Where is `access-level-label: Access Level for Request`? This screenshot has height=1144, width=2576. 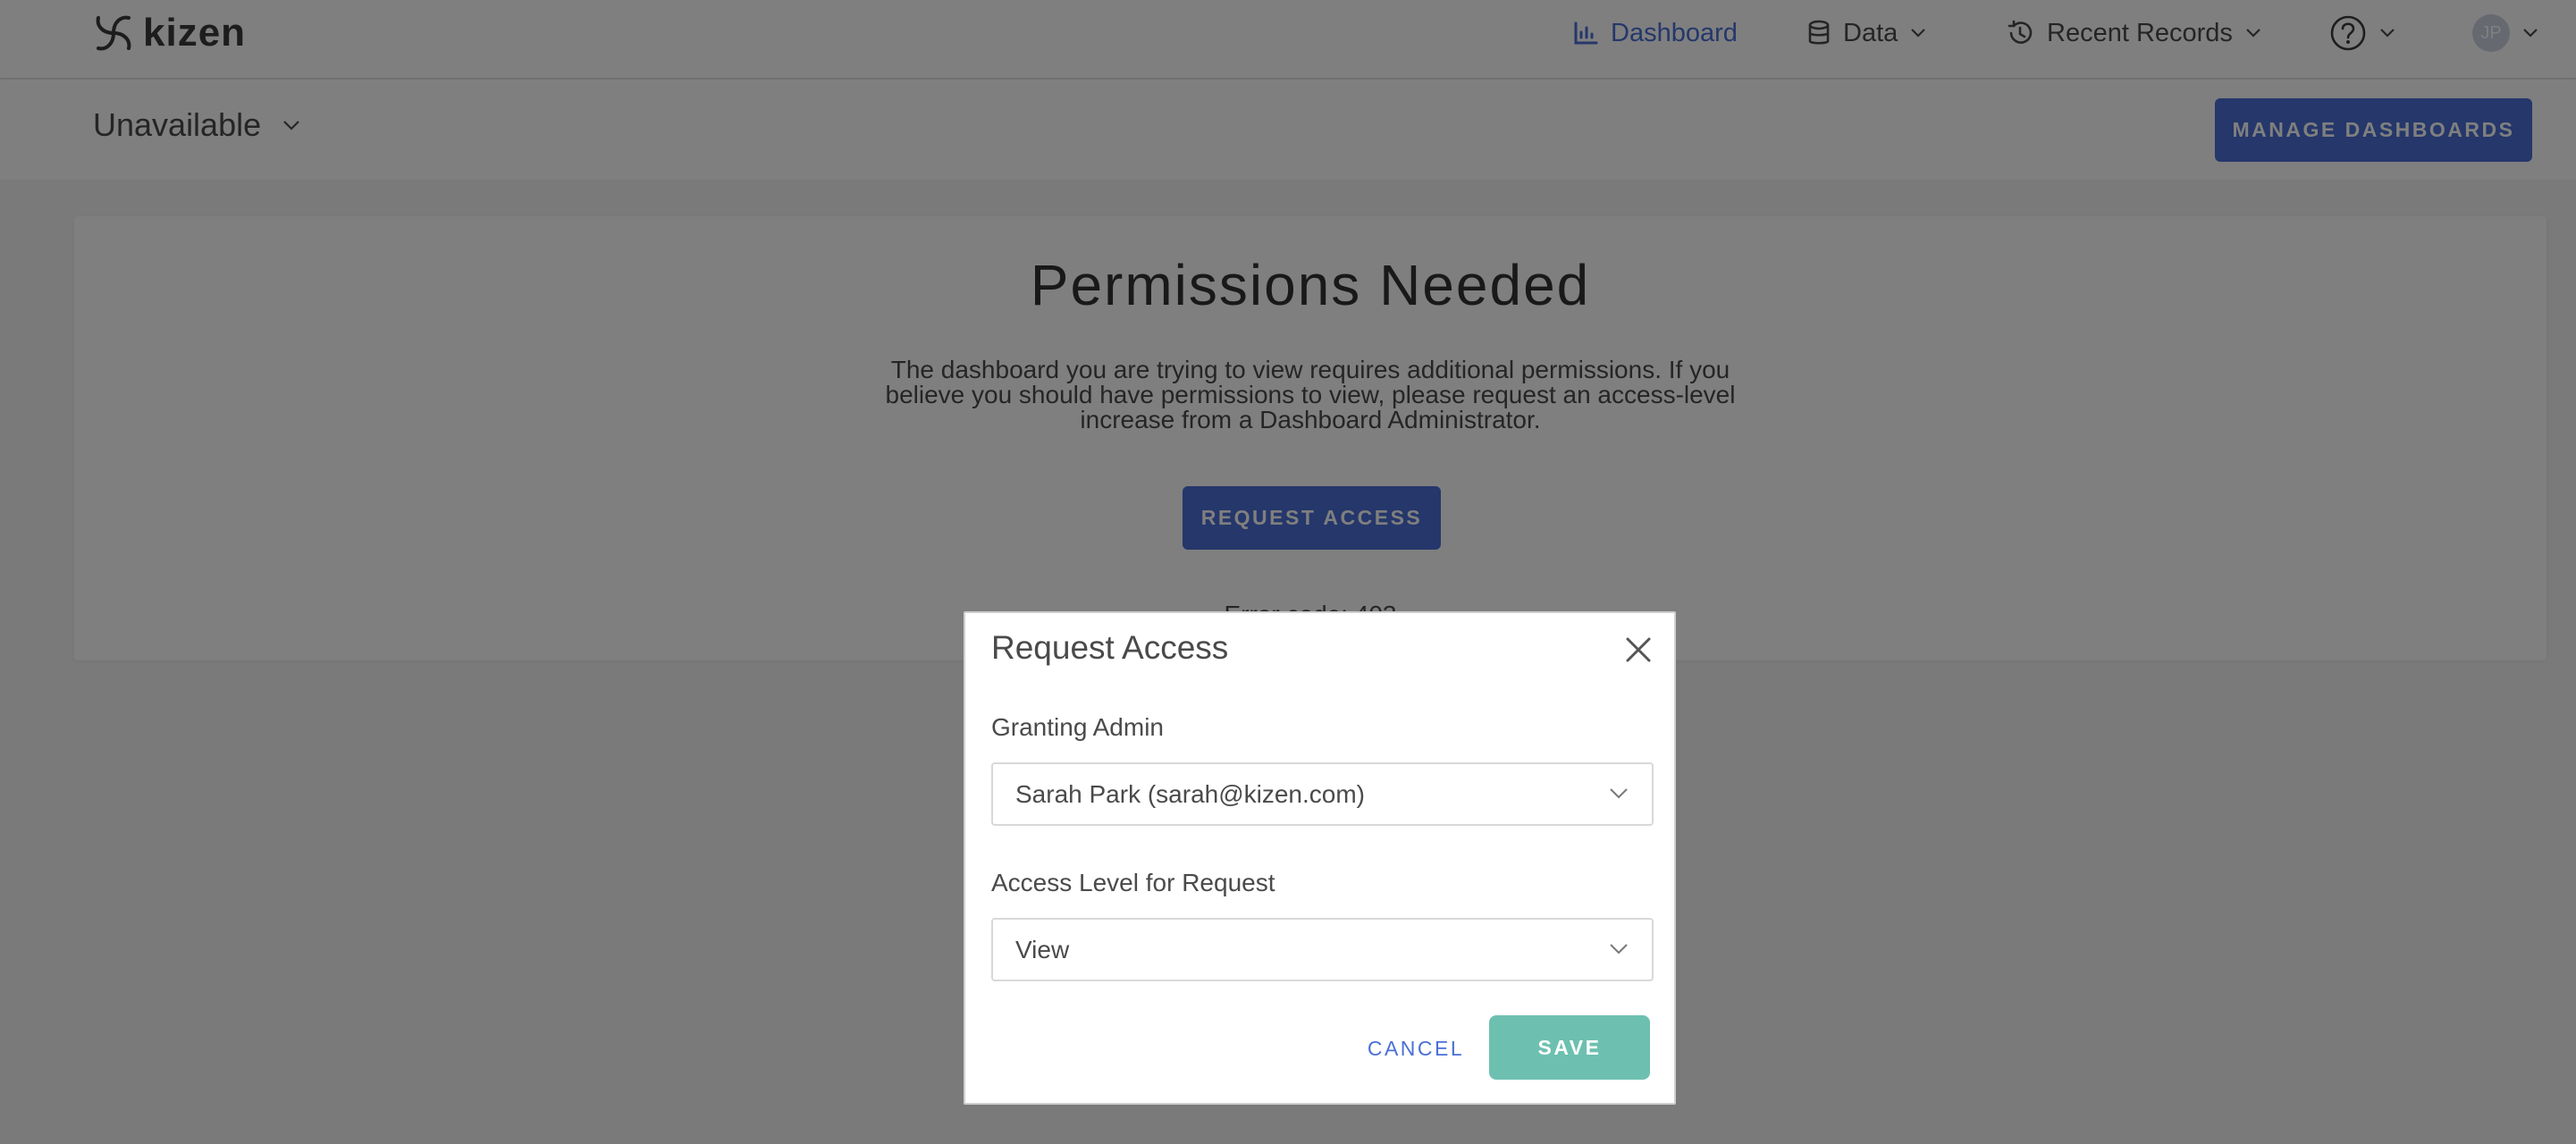 access-level-label: Access Level for Request is located at coordinates (1133, 883).